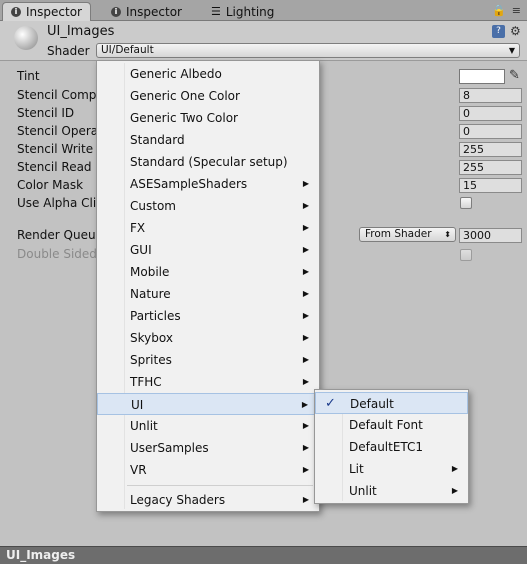 This screenshot has height=564, width=527. I want to click on menu-item-asesampleshaders: ASESampleShaders ▶, so click(208, 184).